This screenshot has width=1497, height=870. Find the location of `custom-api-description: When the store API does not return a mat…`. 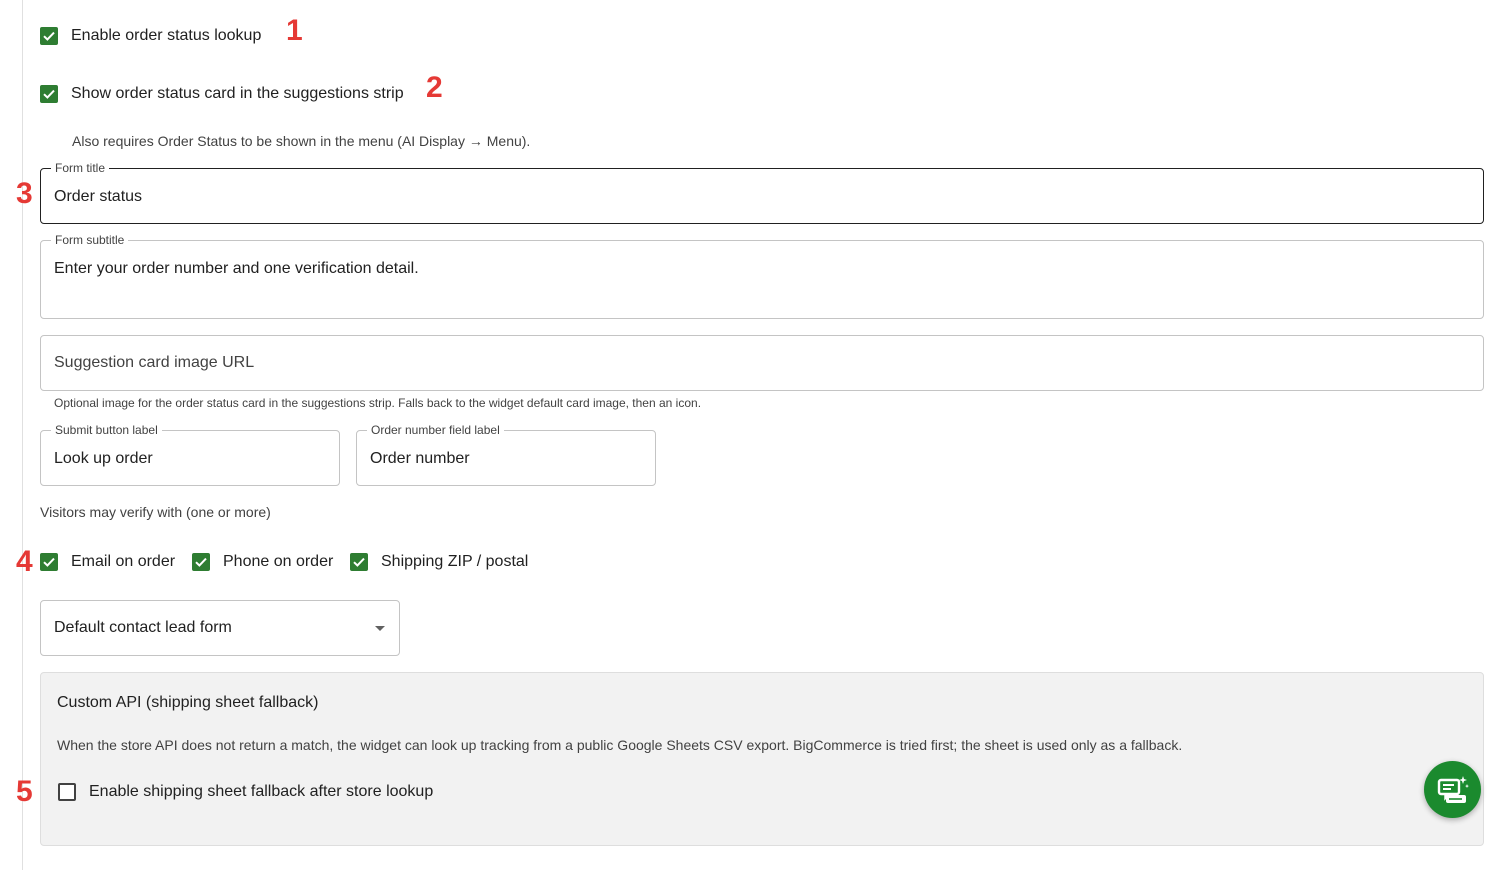

custom-api-description: When the store API does not return a mat… is located at coordinates (620, 745).